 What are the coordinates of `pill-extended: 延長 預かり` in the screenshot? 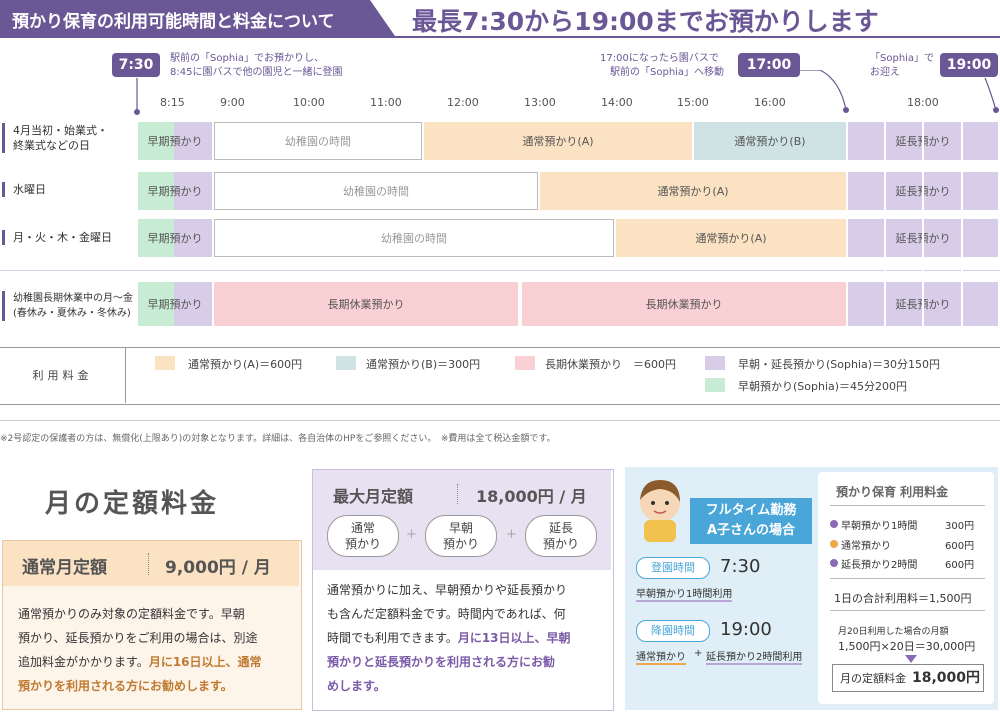 It's located at (561, 536).